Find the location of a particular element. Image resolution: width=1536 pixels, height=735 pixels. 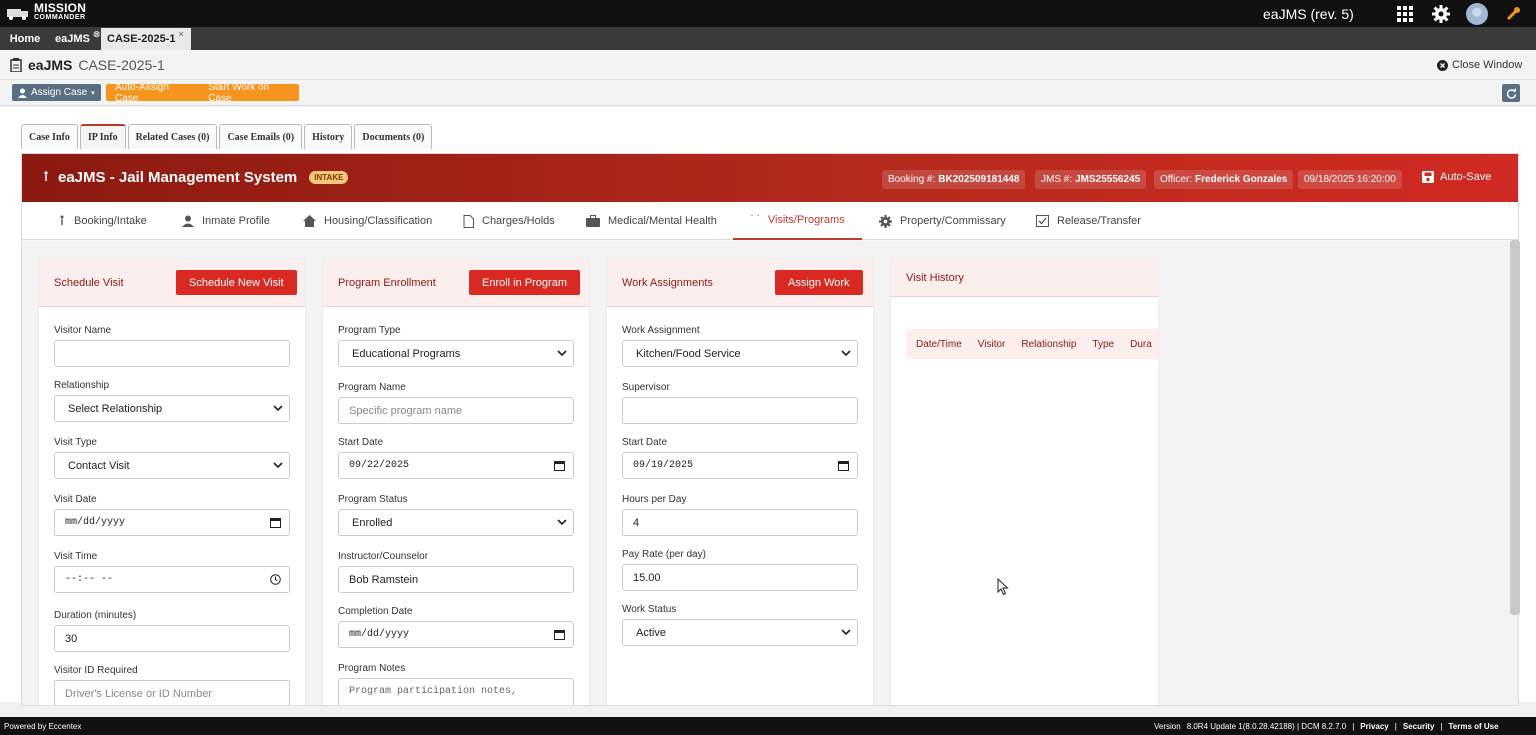

subnav-visits-programs: · · Visits/Programs is located at coordinates (797, 221).